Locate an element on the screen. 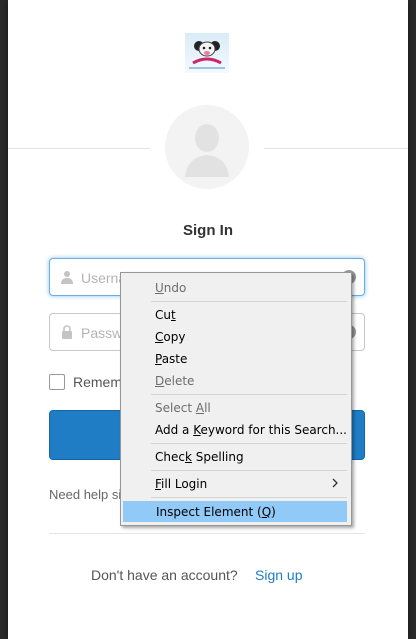 Image resolution: width=416 pixels, height=639 pixels. menu-item-paste: Paste is located at coordinates (235, 359).